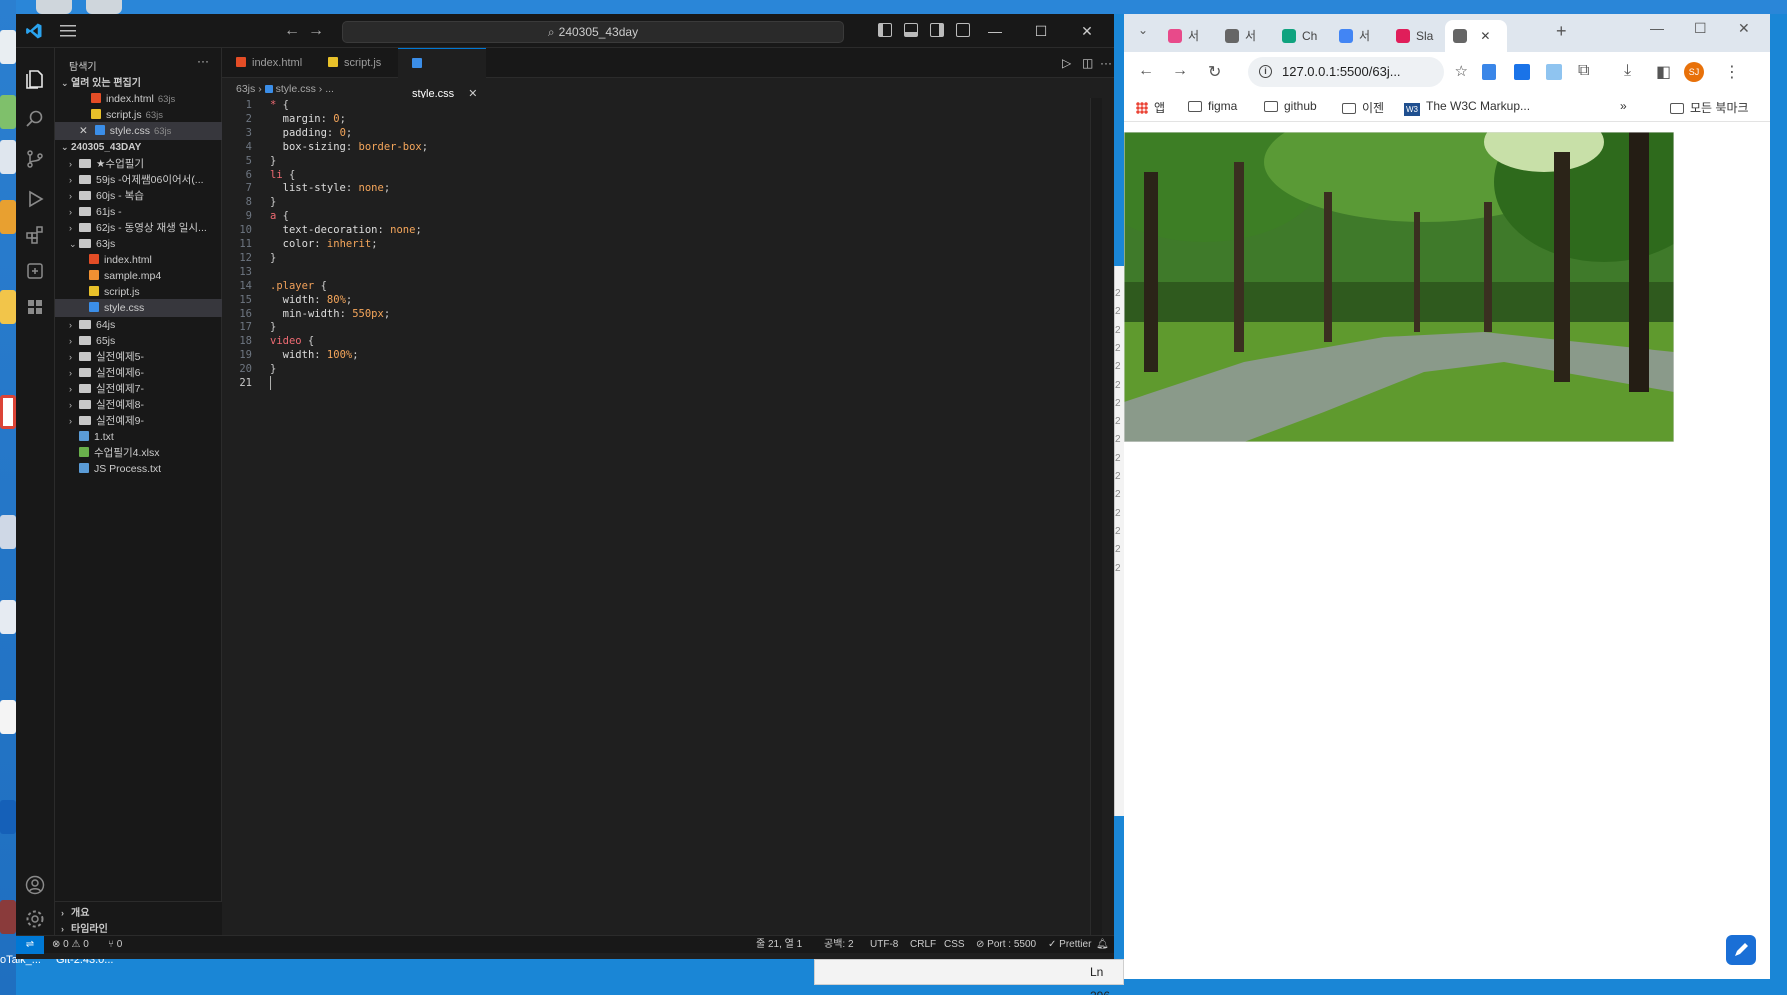 This screenshot has height=995, width=1787. Describe the element at coordinates (1358, 72) in the screenshot. I see `address-bar: i 127.0.0.1:5500/63j... ☆` at that location.